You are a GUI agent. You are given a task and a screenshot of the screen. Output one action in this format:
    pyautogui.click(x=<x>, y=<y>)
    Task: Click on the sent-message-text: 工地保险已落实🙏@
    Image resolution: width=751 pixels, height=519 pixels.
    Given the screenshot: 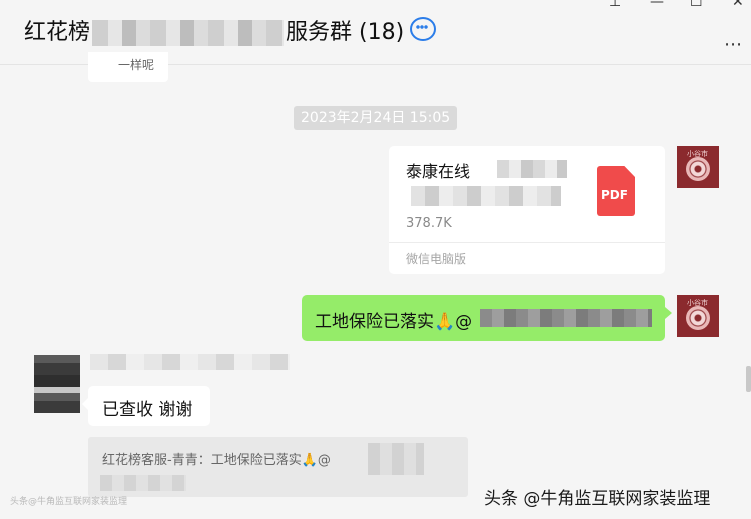 What is the action you would take?
    pyautogui.click(x=394, y=322)
    